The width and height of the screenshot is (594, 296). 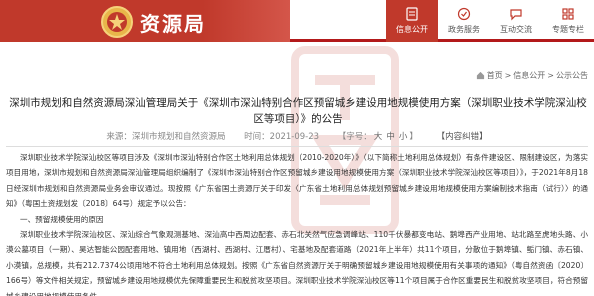 I want to click on breadcrumb: 首页 > 信息公开 > 公示公告, so click(x=532, y=75).